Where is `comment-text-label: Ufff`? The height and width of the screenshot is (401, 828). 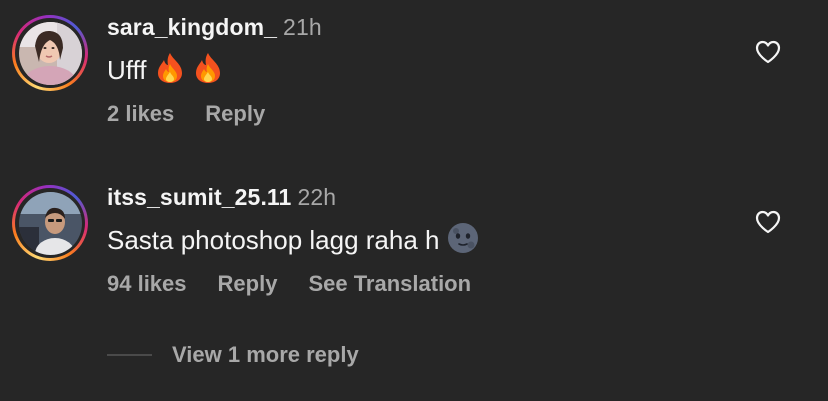 comment-text-label: Ufff is located at coordinates (127, 70).